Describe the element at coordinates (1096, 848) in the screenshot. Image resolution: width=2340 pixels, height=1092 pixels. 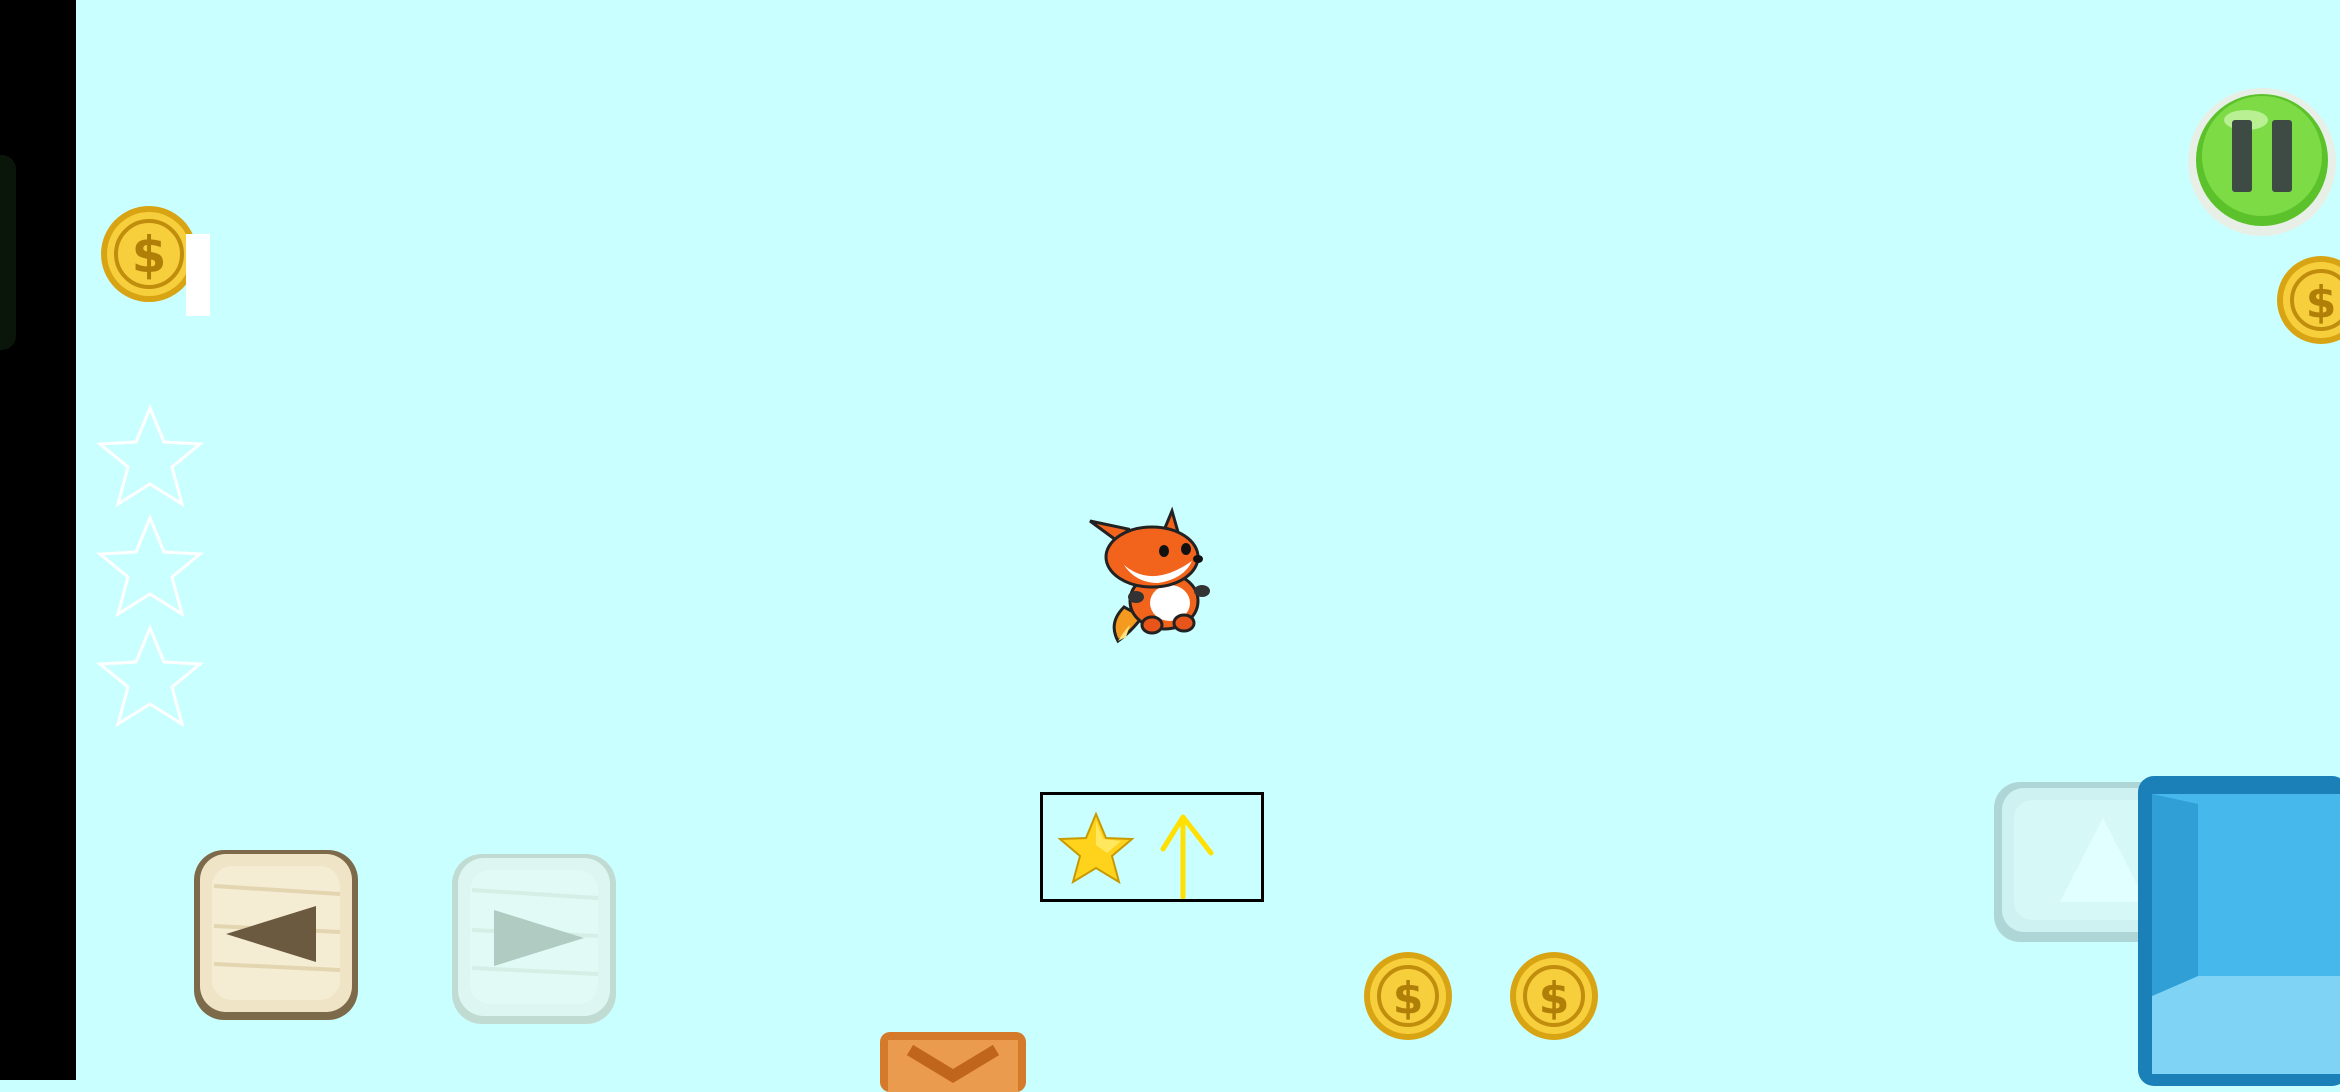
I see `star-icon` at that location.